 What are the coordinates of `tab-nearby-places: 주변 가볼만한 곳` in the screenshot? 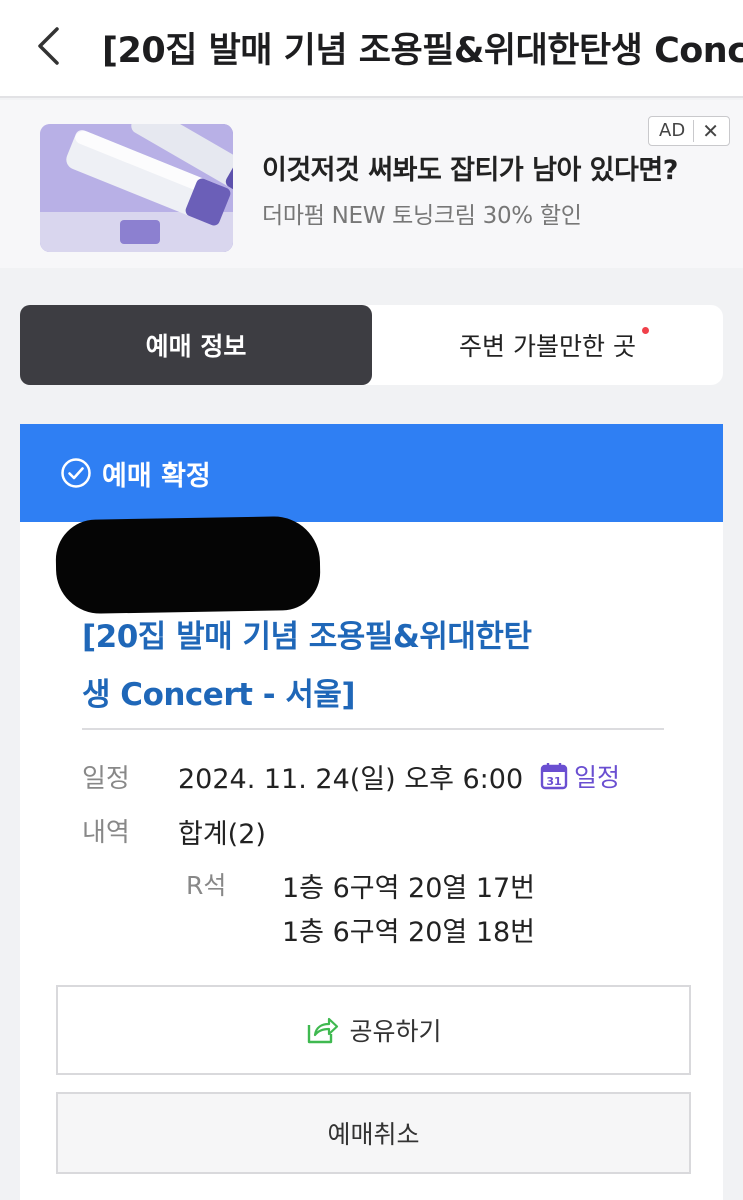 It's located at (547, 345).